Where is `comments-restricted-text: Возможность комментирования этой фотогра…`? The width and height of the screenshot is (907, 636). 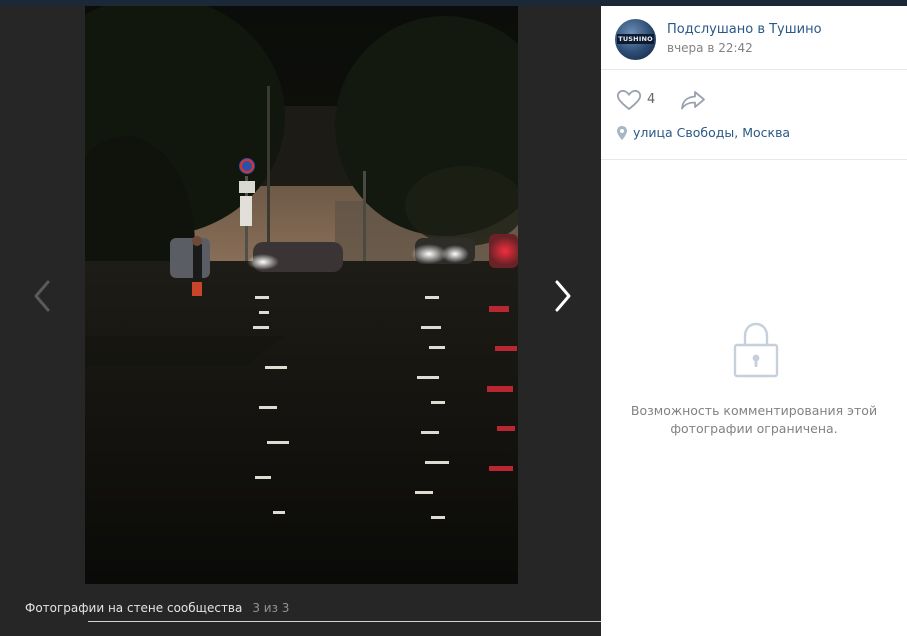 comments-restricted-text: Возможность комментирования этой фотогра… is located at coordinates (754, 419).